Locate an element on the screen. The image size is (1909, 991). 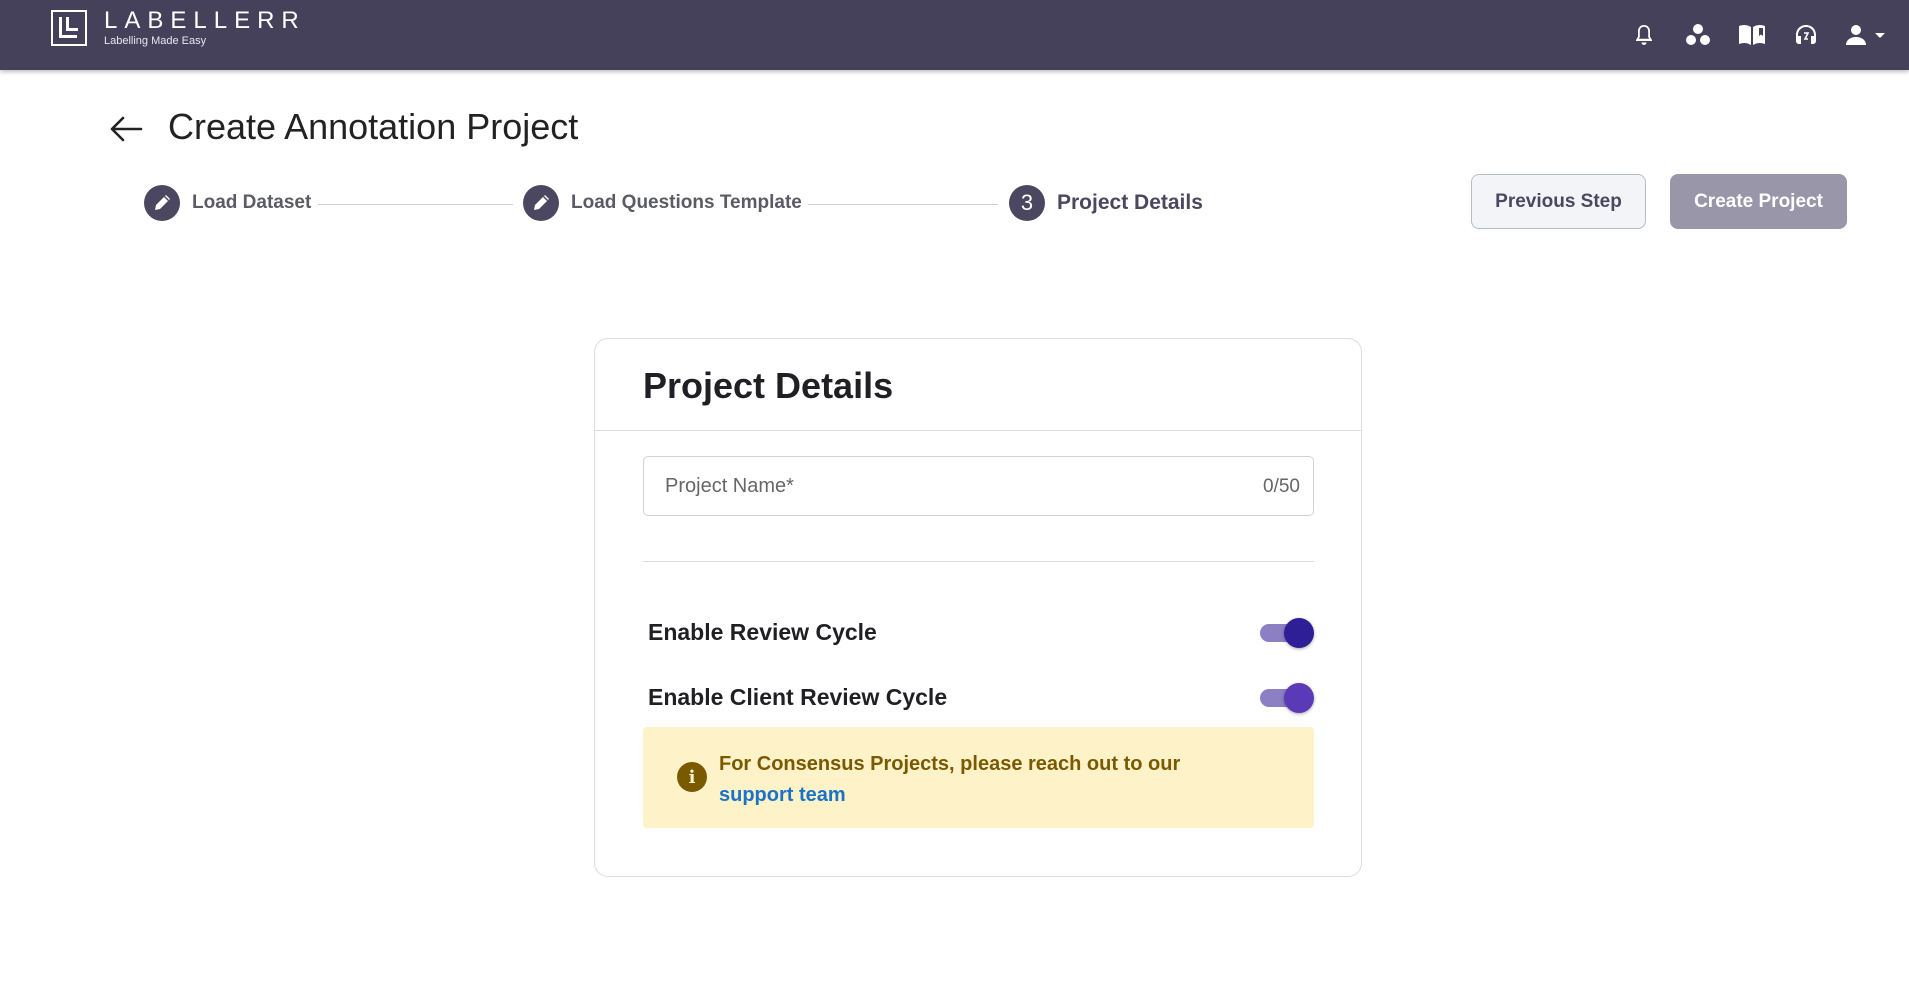
chevron-down-icon is located at coordinates (1880, 35).